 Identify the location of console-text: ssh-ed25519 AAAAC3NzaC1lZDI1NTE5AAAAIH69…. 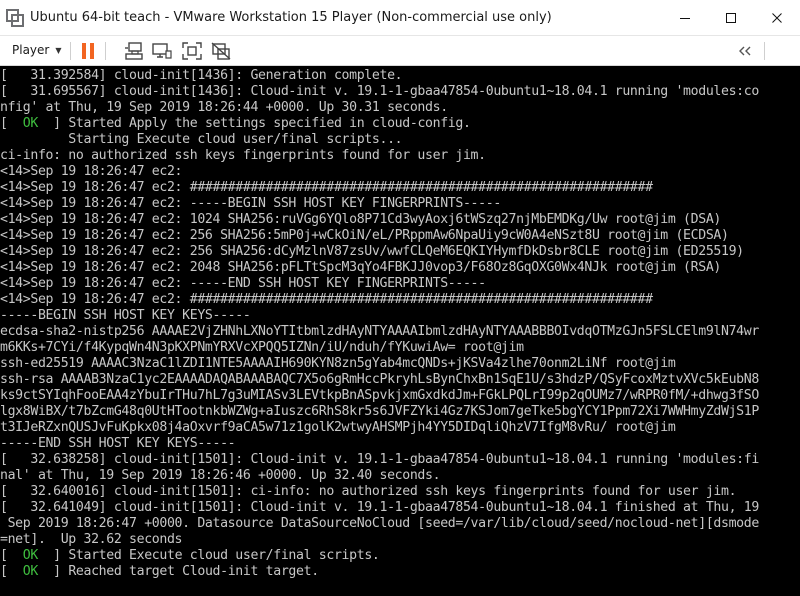
(338, 363).